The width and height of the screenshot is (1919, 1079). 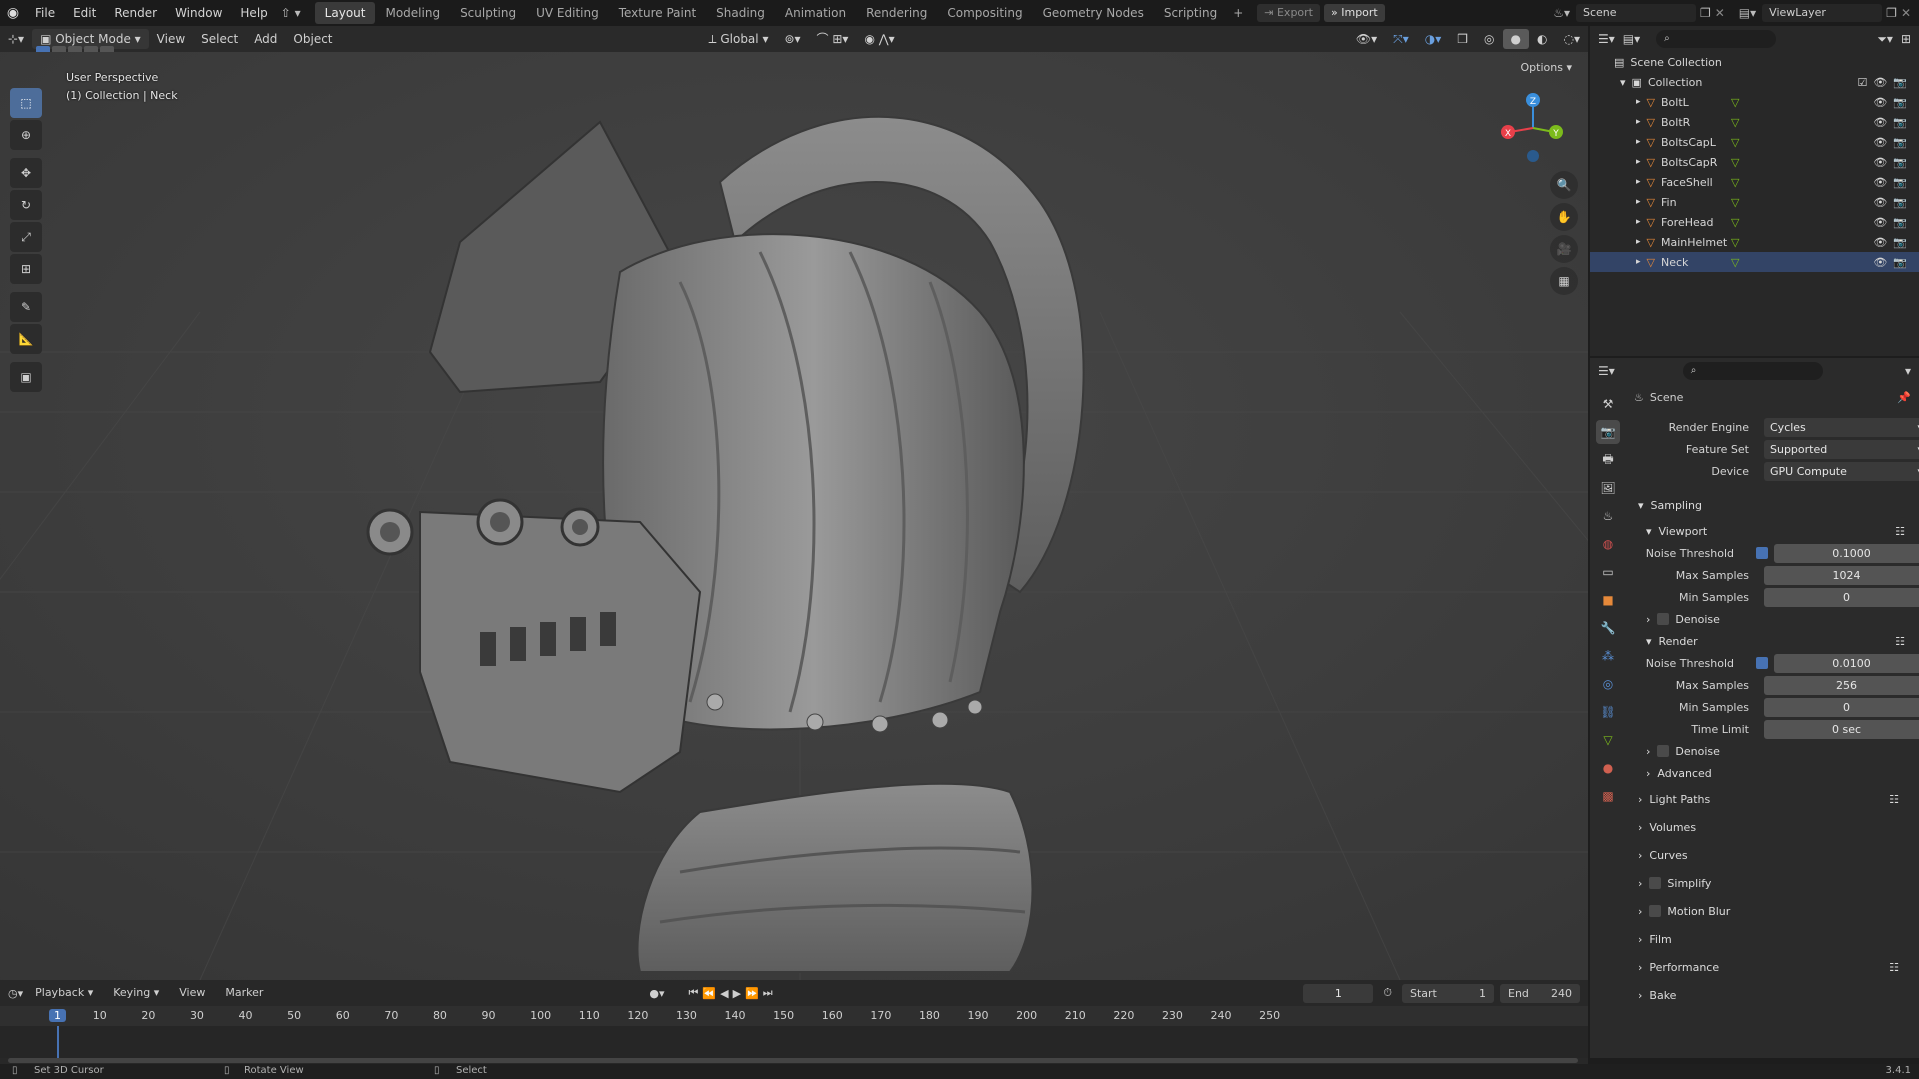 I want to click on r-min-field: 0, so click(x=1841, y=707).